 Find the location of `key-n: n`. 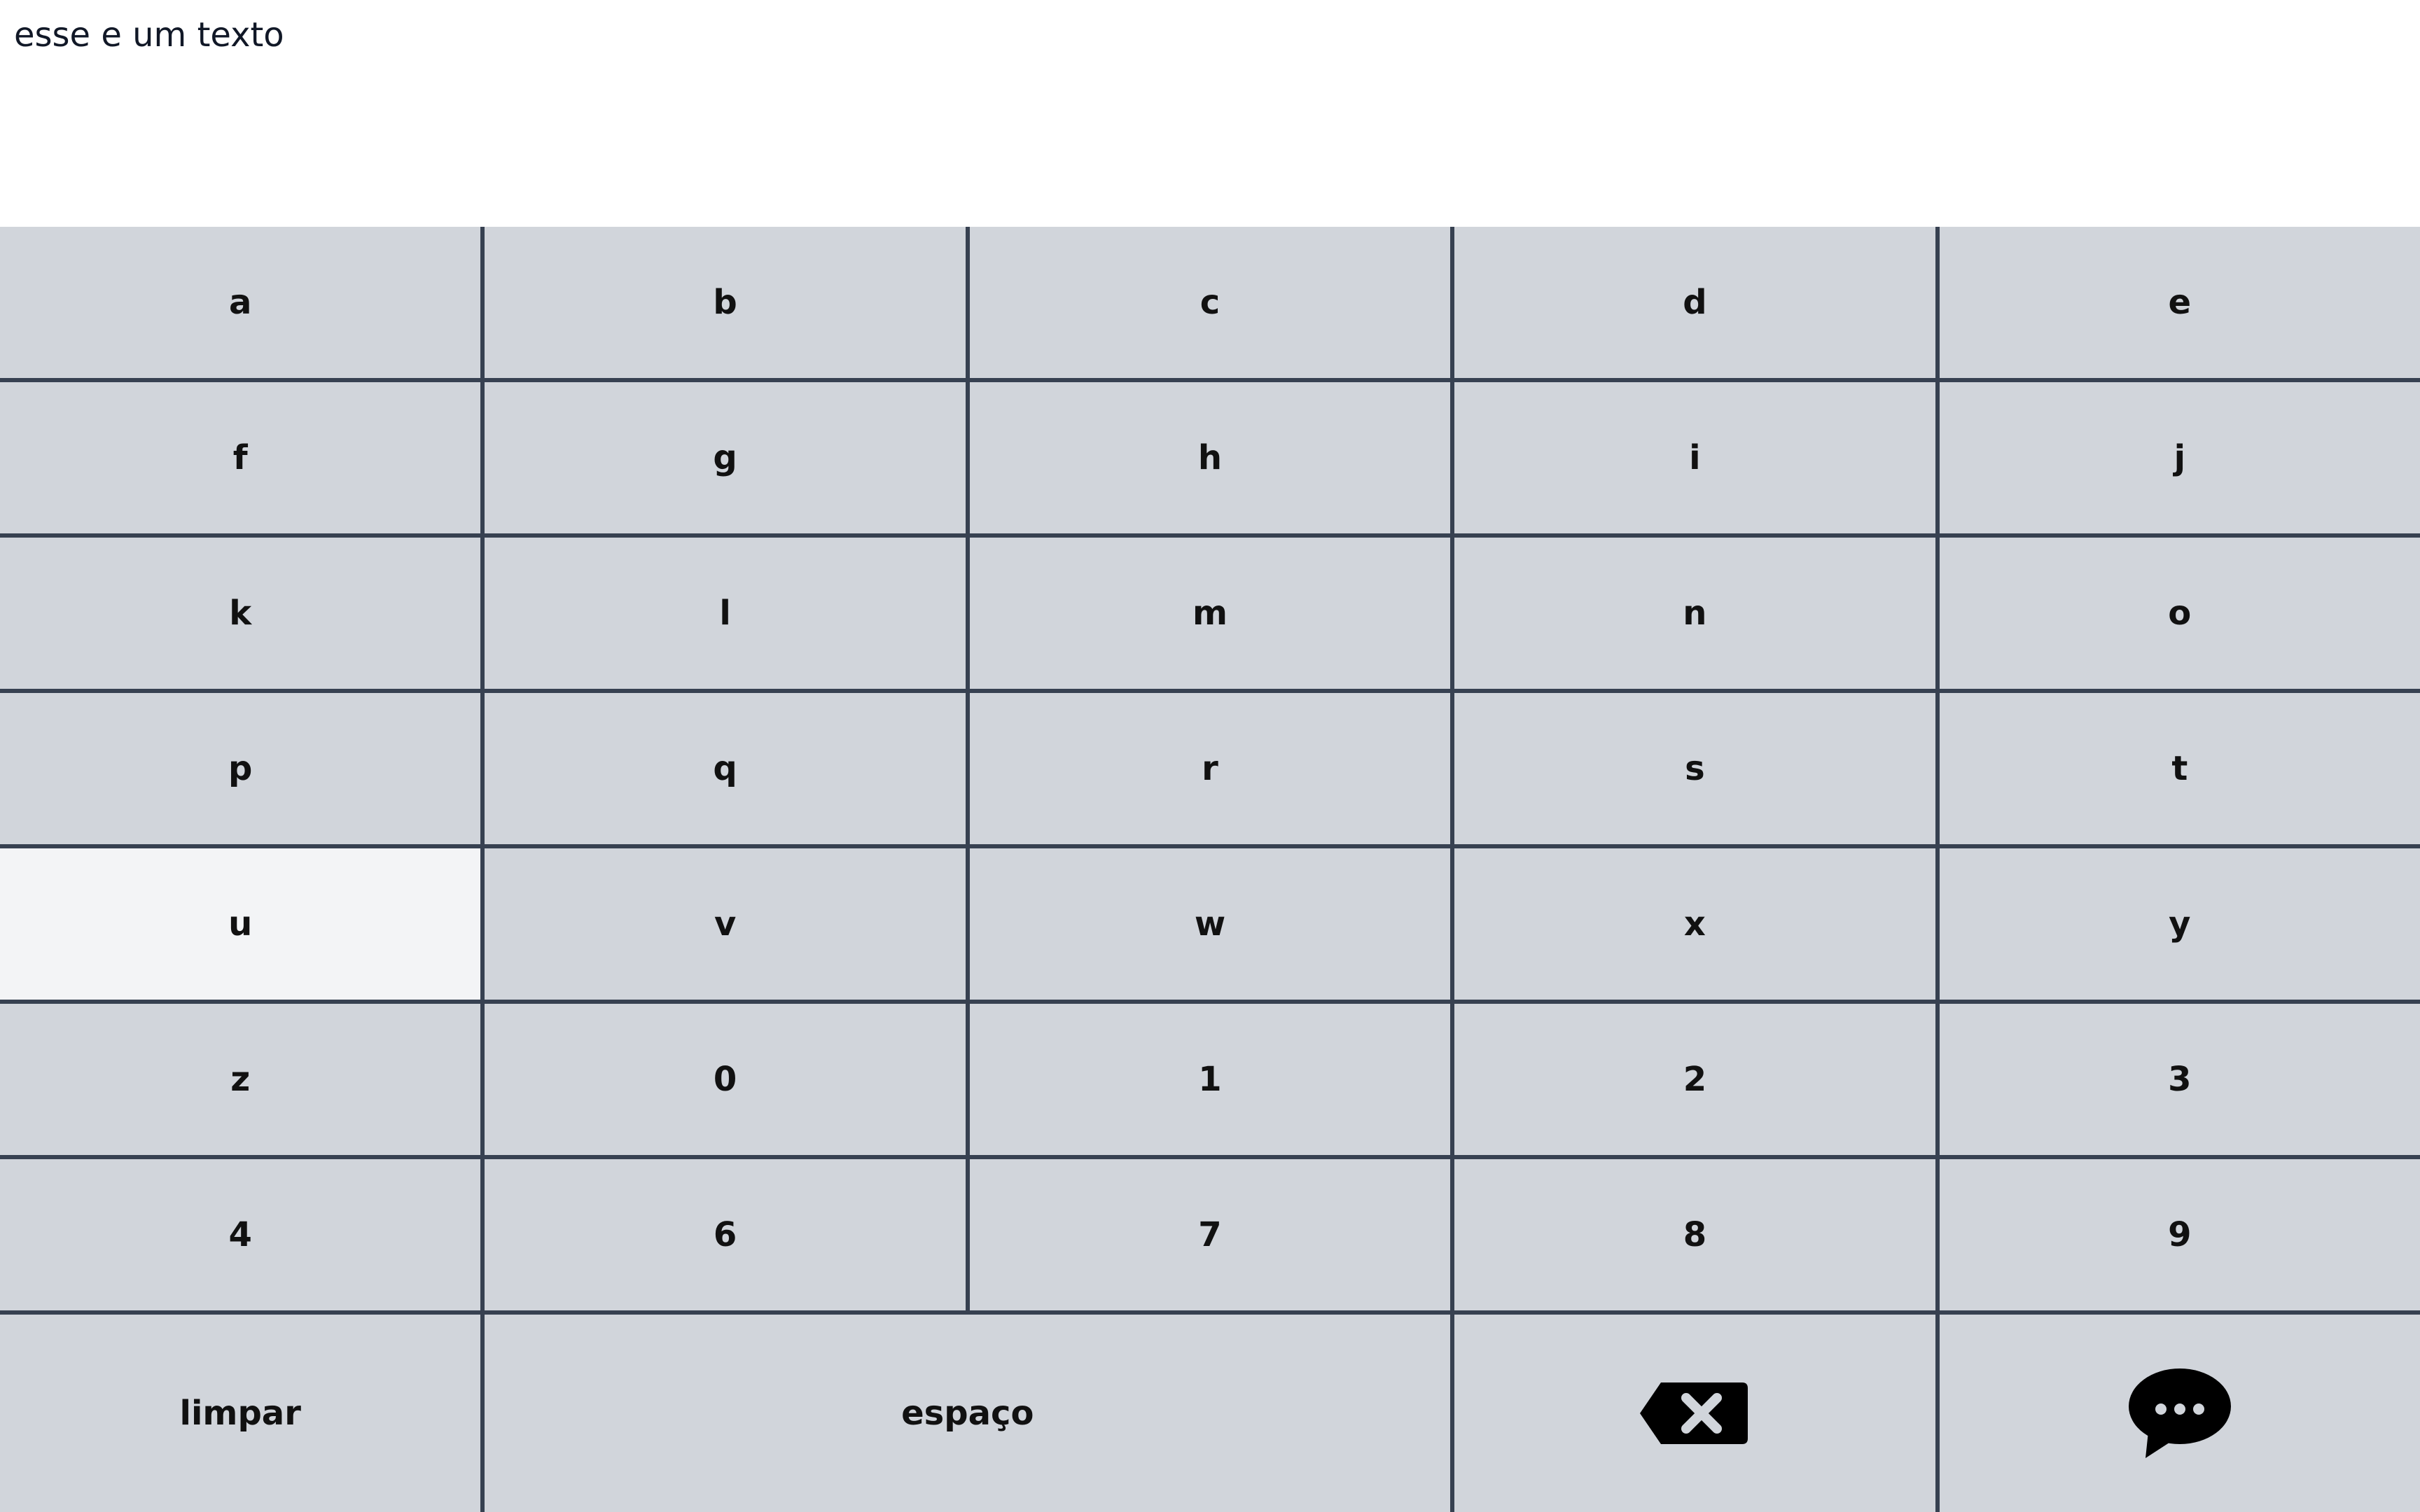

key-n: n is located at coordinates (1694, 613).